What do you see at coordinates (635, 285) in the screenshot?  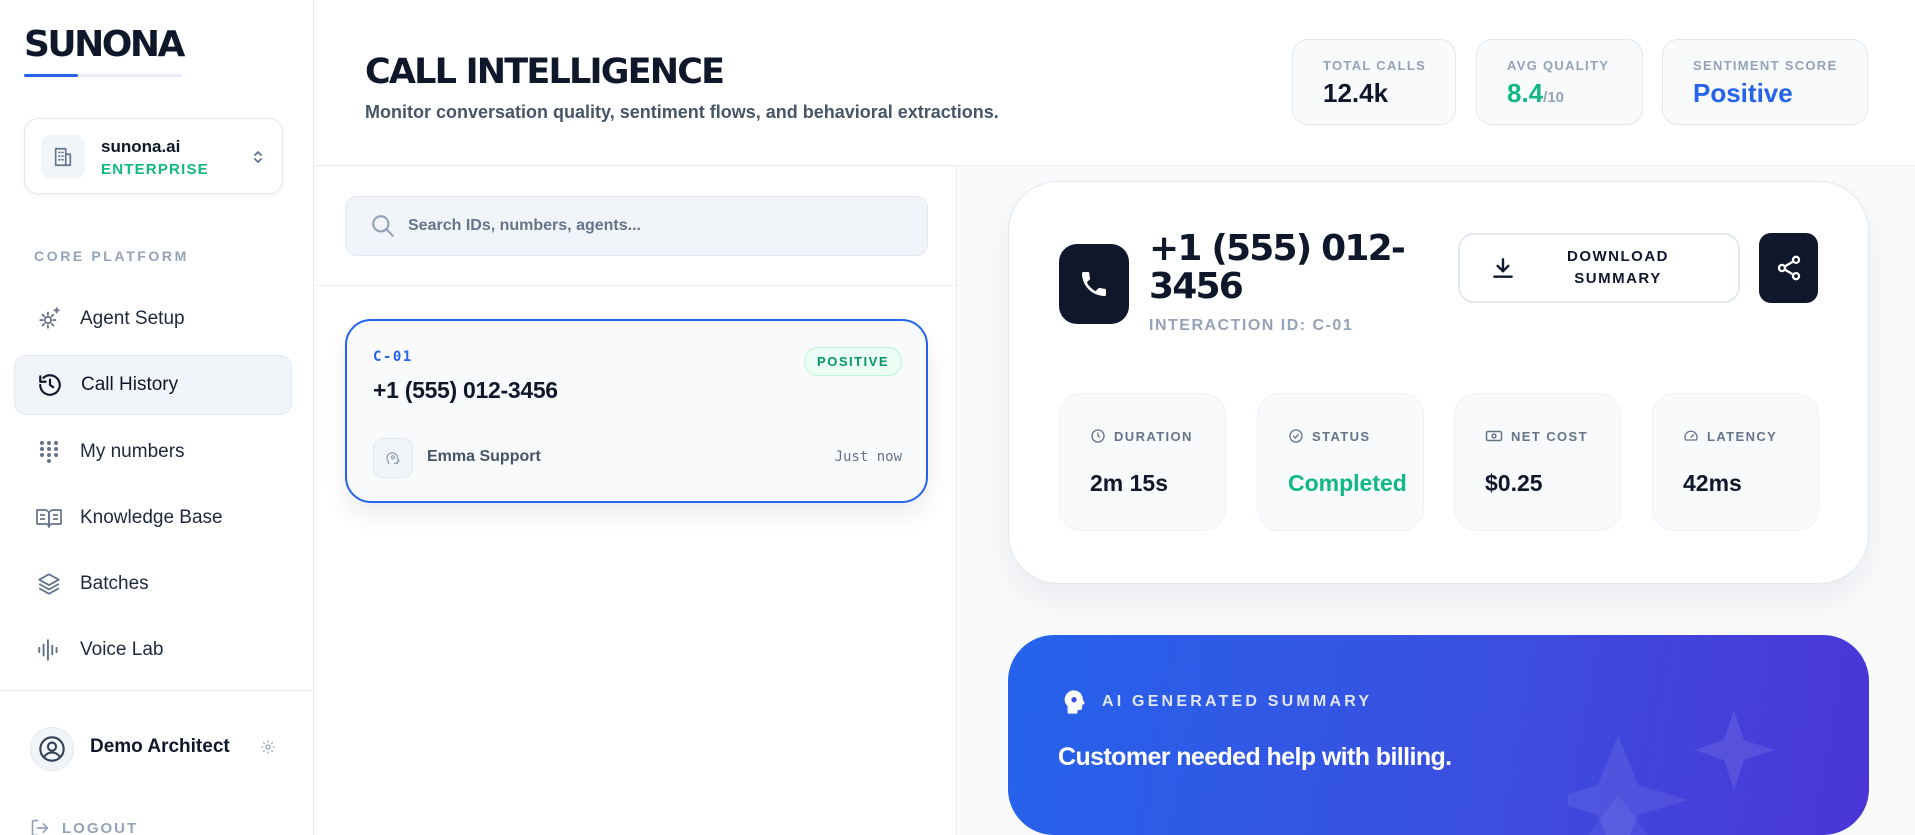 I see `list-divider` at bounding box center [635, 285].